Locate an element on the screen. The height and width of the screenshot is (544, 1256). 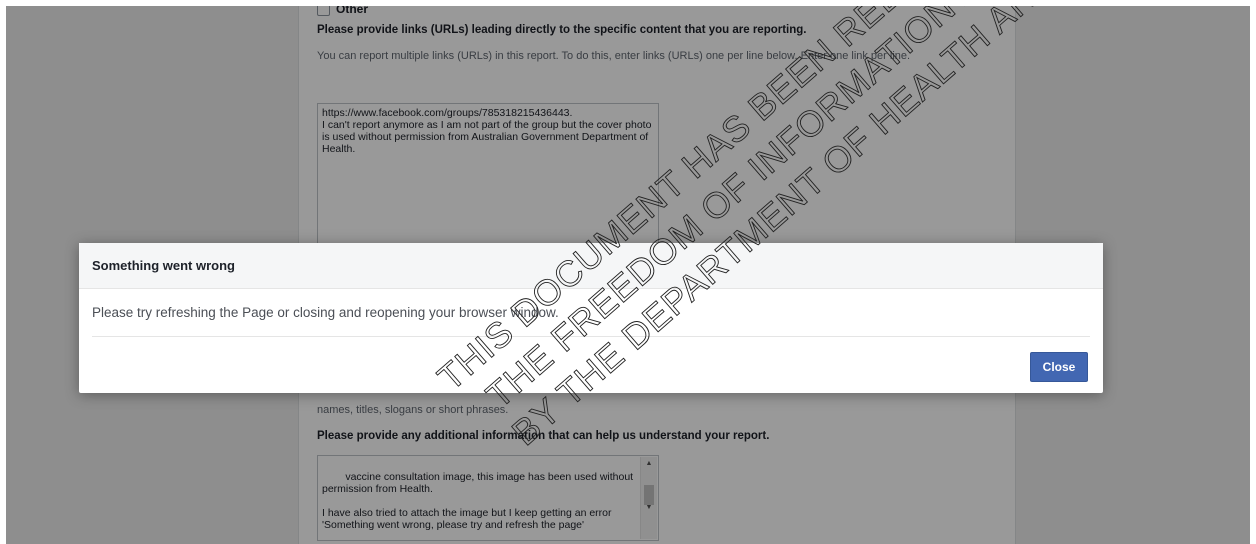
close-button: Close is located at coordinates (1059, 367).